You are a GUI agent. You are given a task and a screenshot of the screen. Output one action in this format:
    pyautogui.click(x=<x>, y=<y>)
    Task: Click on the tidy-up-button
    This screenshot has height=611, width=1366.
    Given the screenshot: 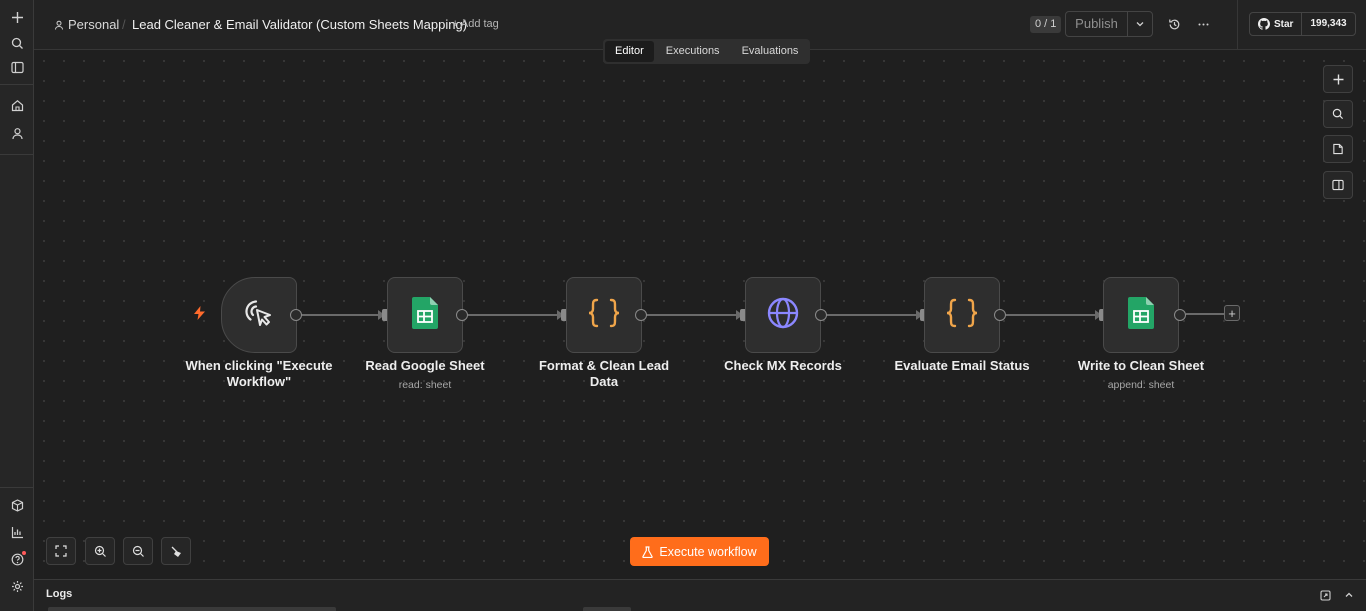 What is the action you would take?
    pyautogui.click(x=176, y=551)
    